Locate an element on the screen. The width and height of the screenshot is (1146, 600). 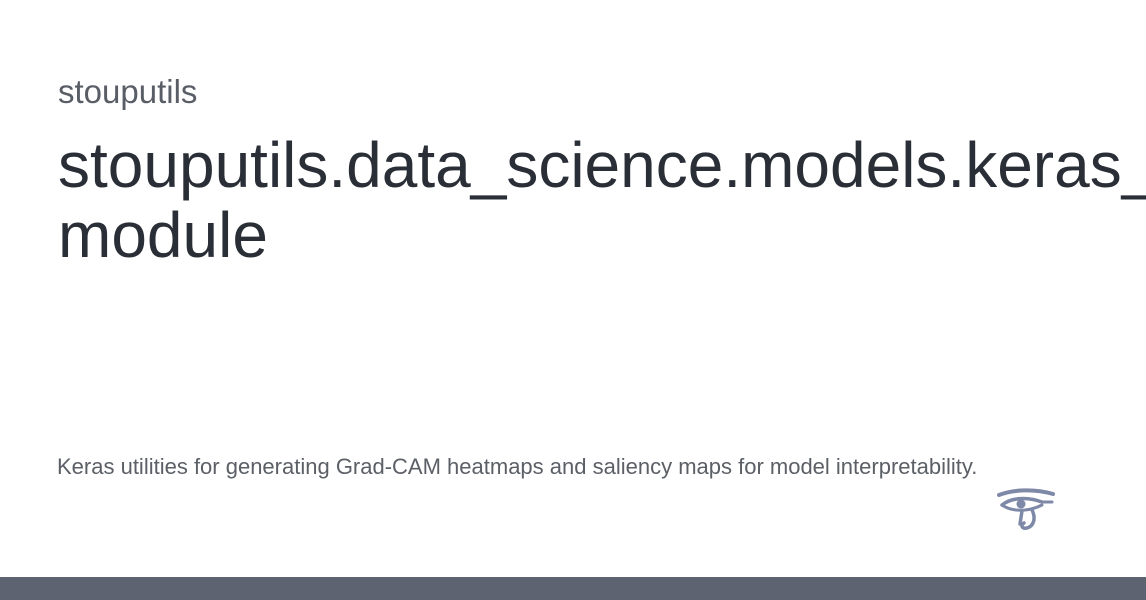
project-name: stouputils is located at coordinates (128, 91).